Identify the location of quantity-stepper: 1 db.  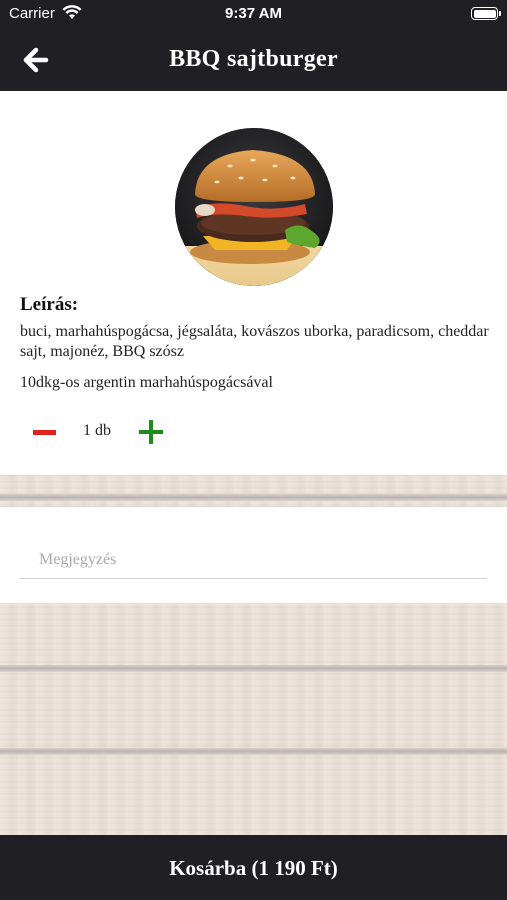
(105, 432).